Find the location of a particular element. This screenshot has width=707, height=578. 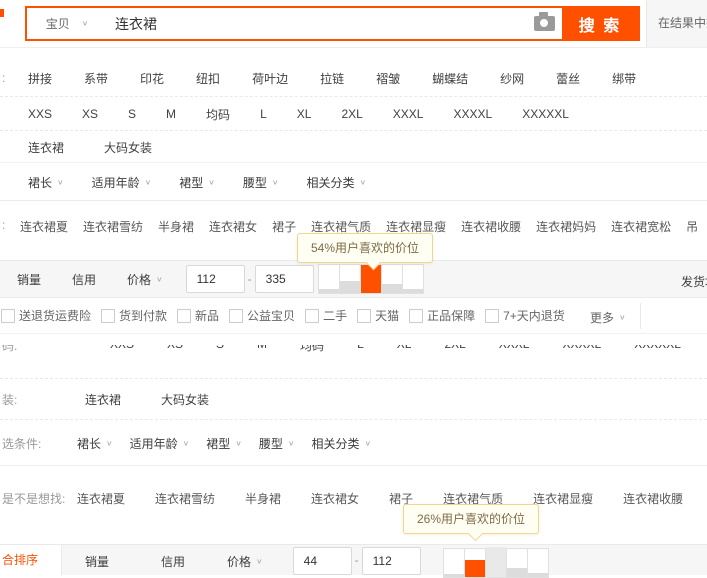

service-checkbox: 送退货运费险 is located at coordinates (46, 315).